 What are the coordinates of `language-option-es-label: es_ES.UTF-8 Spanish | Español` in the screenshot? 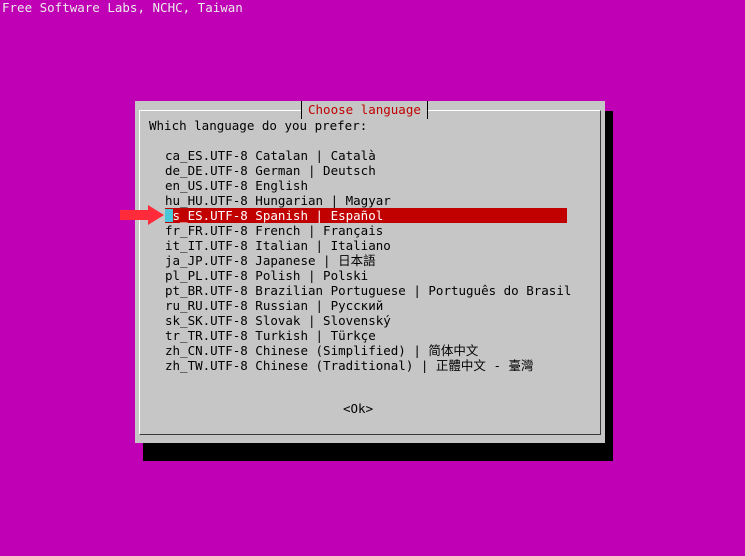 It's located at (274, 215).